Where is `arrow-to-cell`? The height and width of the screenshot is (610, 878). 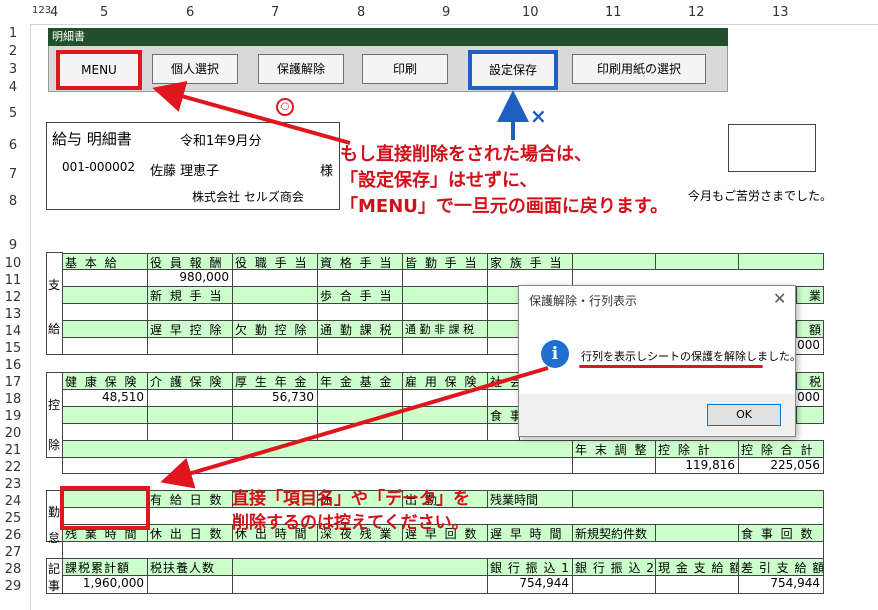
arrow-to-cell is located at coordinates (354, 427).